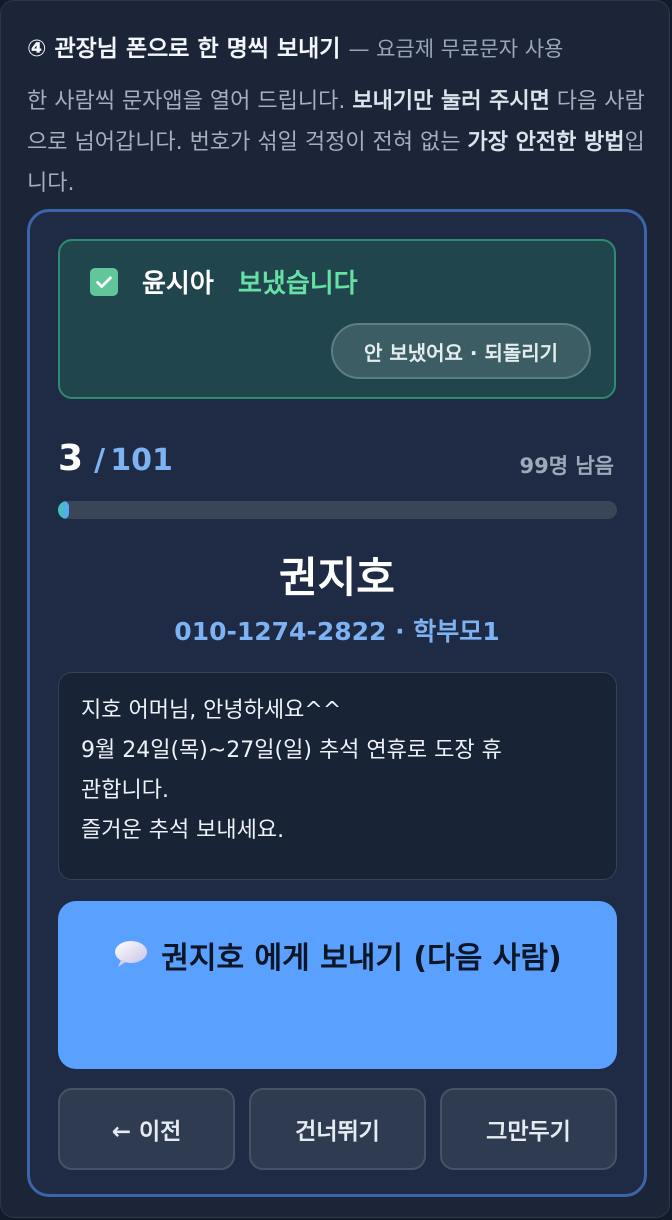  I want to click on progress-bar, so click(337, 510).